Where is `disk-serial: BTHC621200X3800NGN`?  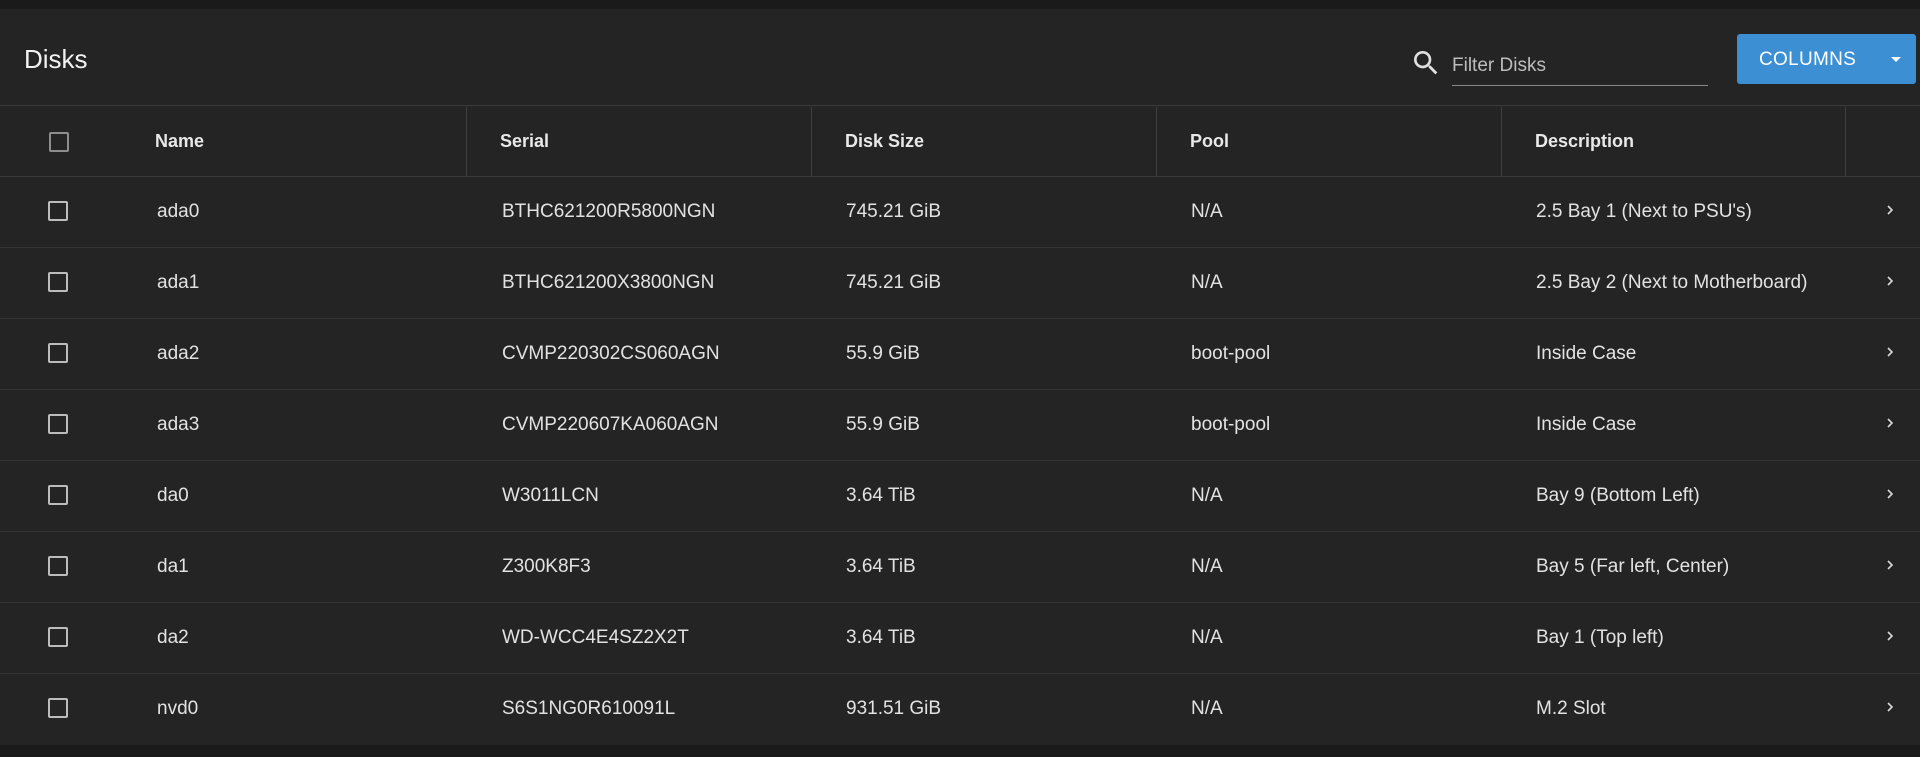
disk-serial: BTHC621200X3800NGN is located at coordinates (608, 282).